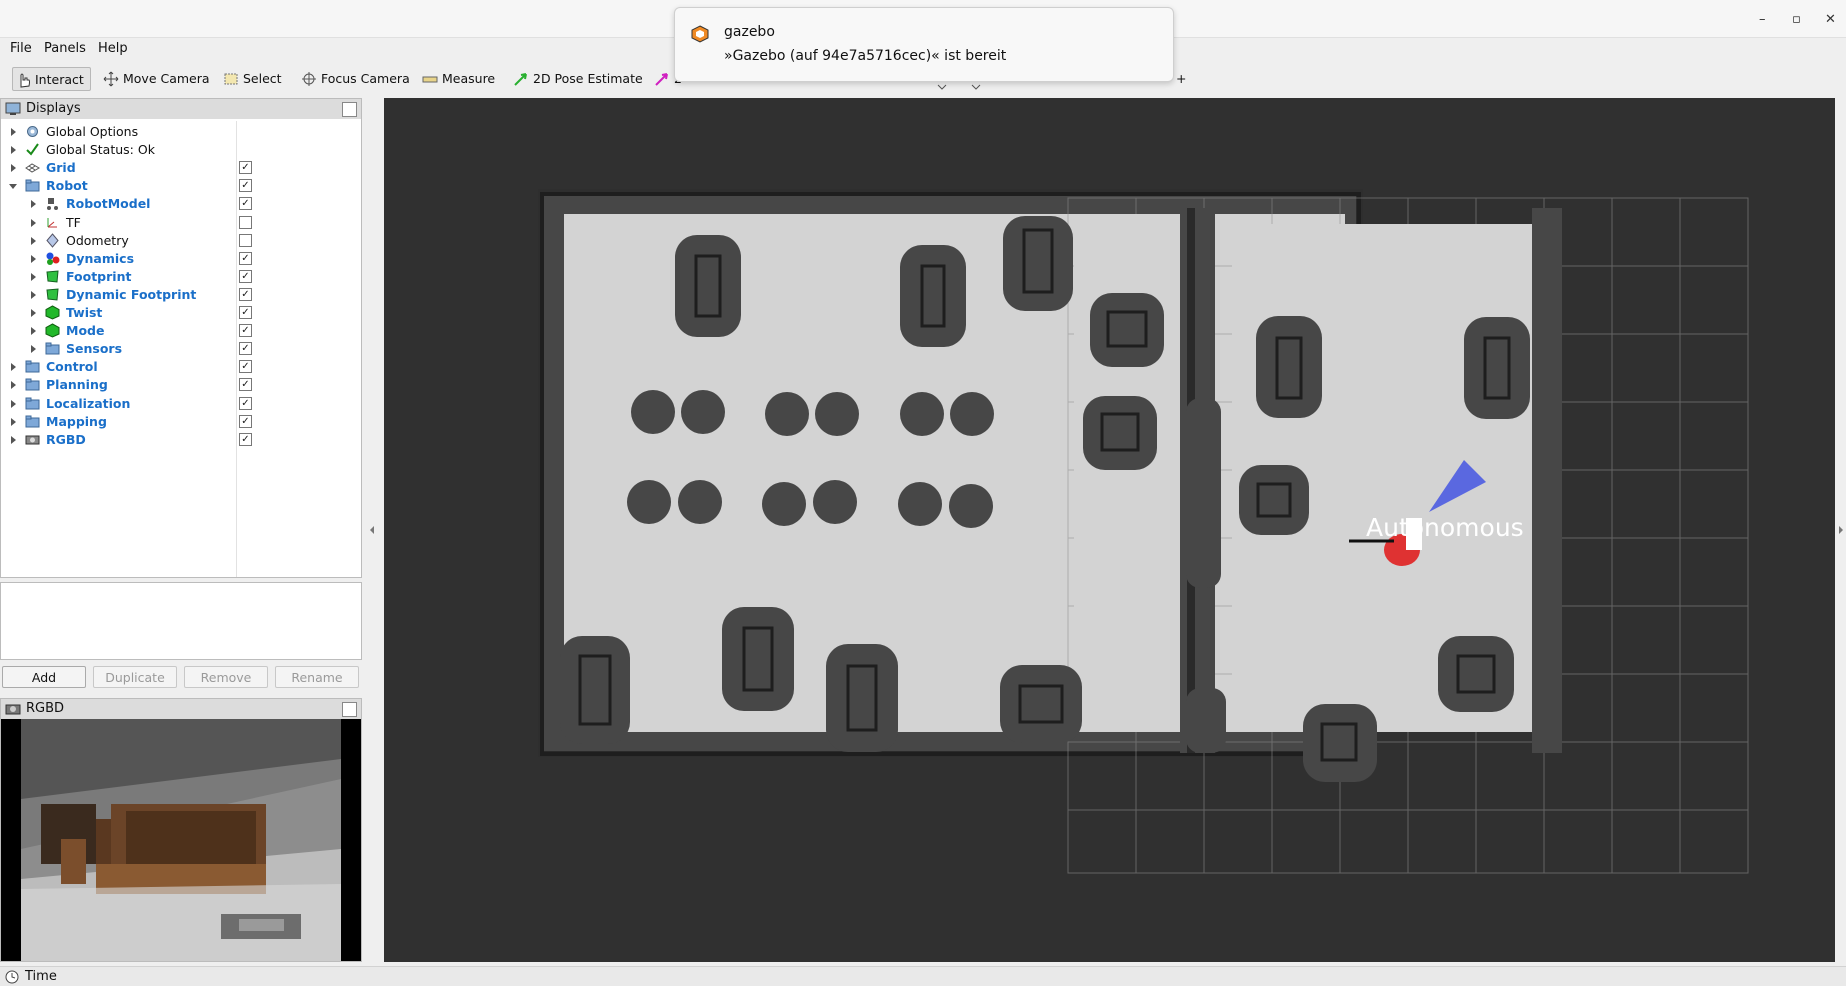 The image size is (1846, 986). Describe the element at coordinates (469, 78) in the screenshot. I see `measure-label: Measure` at that location.